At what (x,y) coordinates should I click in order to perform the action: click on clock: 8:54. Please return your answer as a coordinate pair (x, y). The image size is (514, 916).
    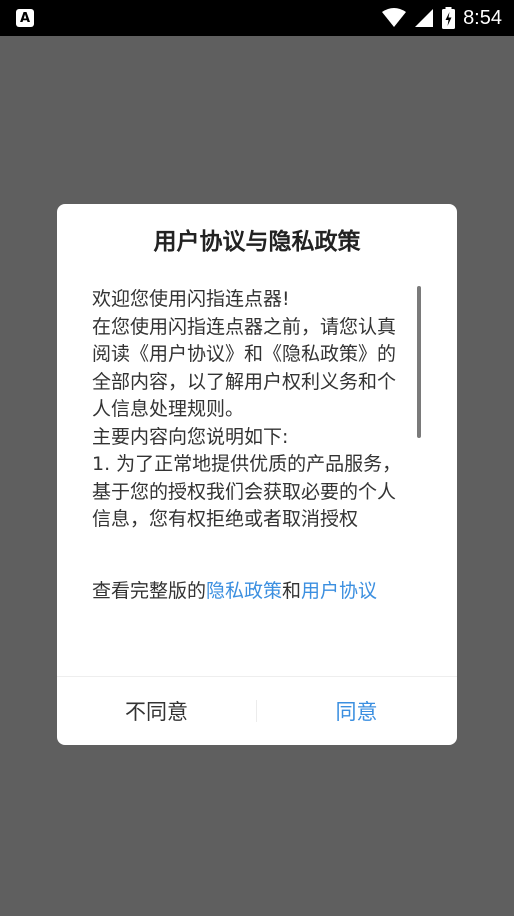
    Looking at the image, I should click on (482, 17).